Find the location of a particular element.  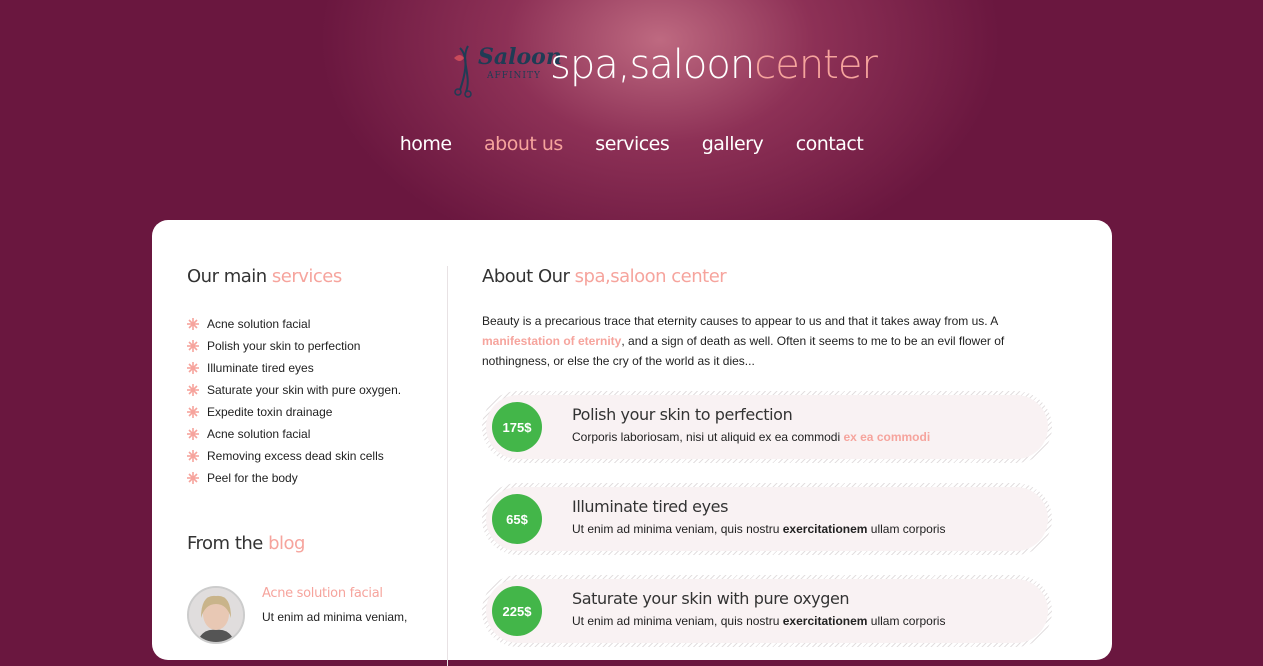

list-item: Illuminate tired eyes is located at coordinates (307, 368).